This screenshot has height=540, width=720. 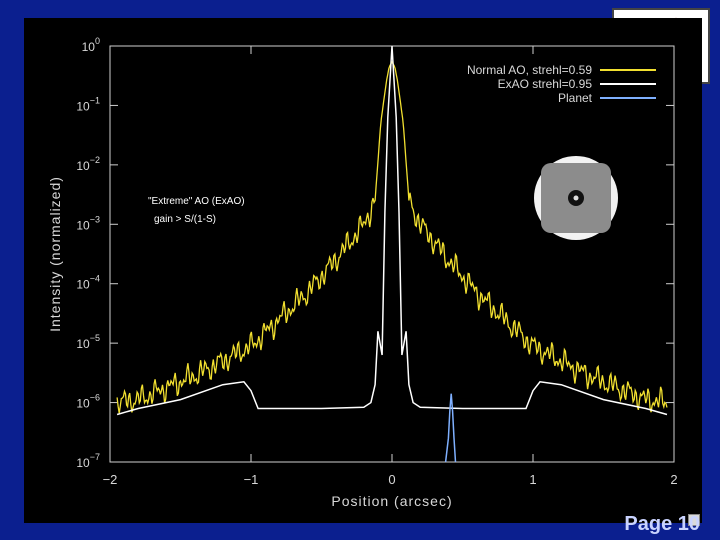 What do you see at coordinates (545, 84) in the screenshot?
I see `legend-label: ExAO strehl=0.95` at bounding box center [545, 84].